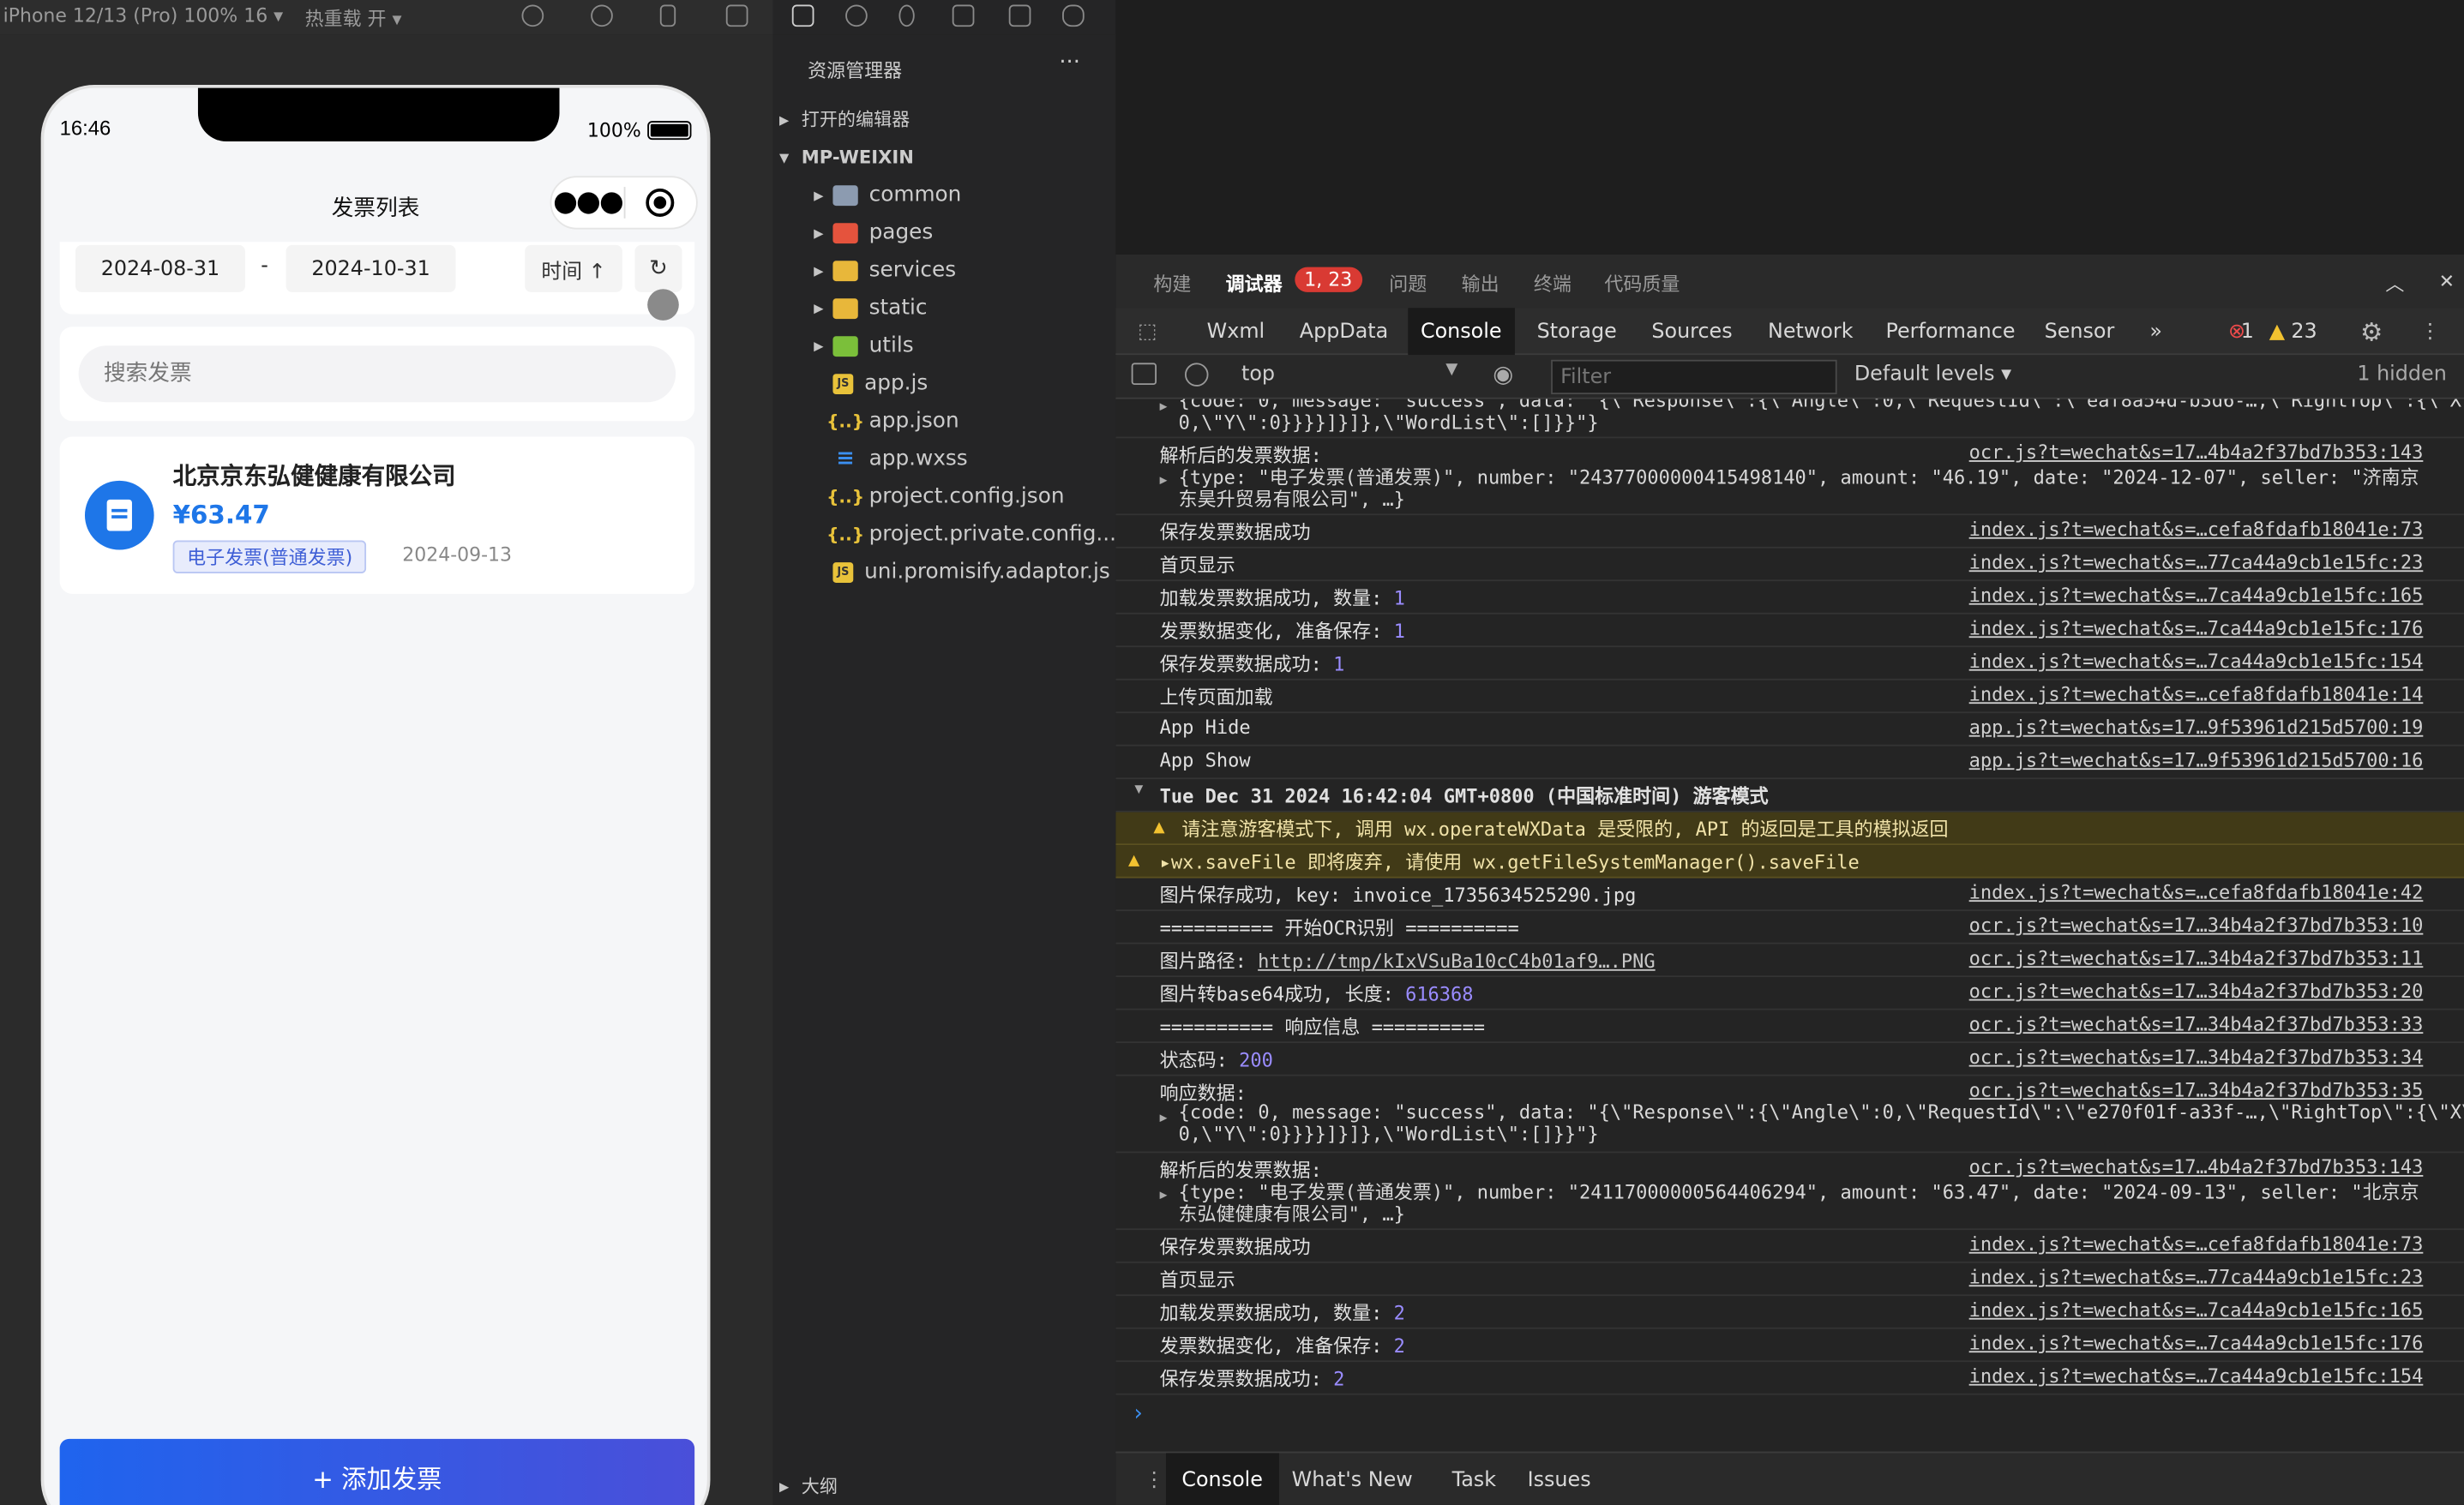 This screenshot has height=1505, width=2464. I want to click on tab-terminal: 终端, so click(1553, 283).